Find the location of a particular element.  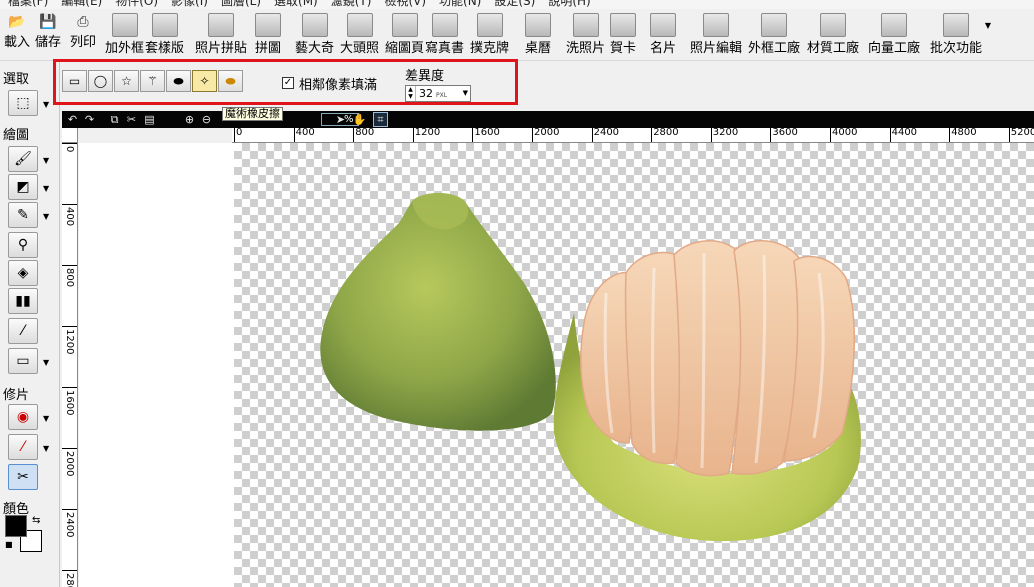

selection-icon: ⌗ is located at coordinates (380, 119).